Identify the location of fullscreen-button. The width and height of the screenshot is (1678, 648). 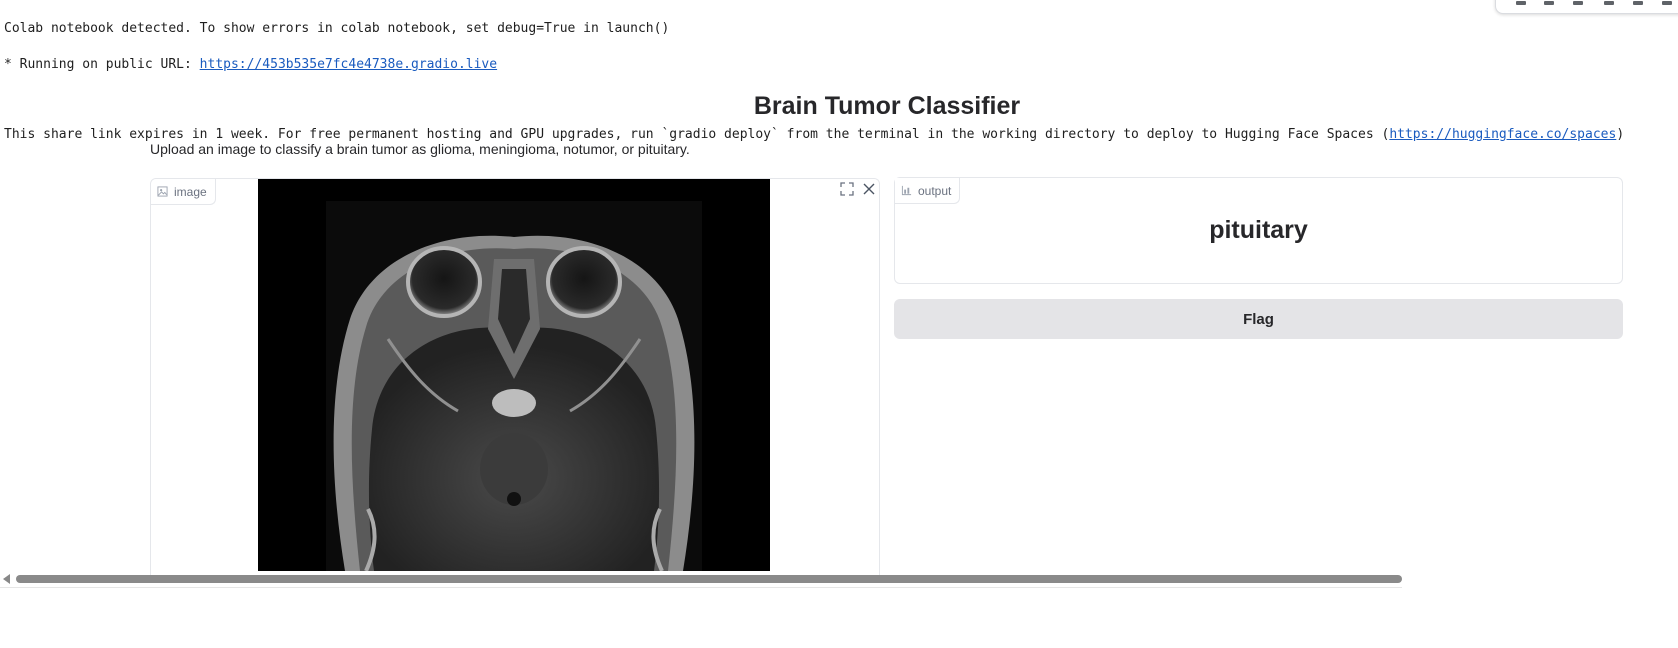
(847, 189).